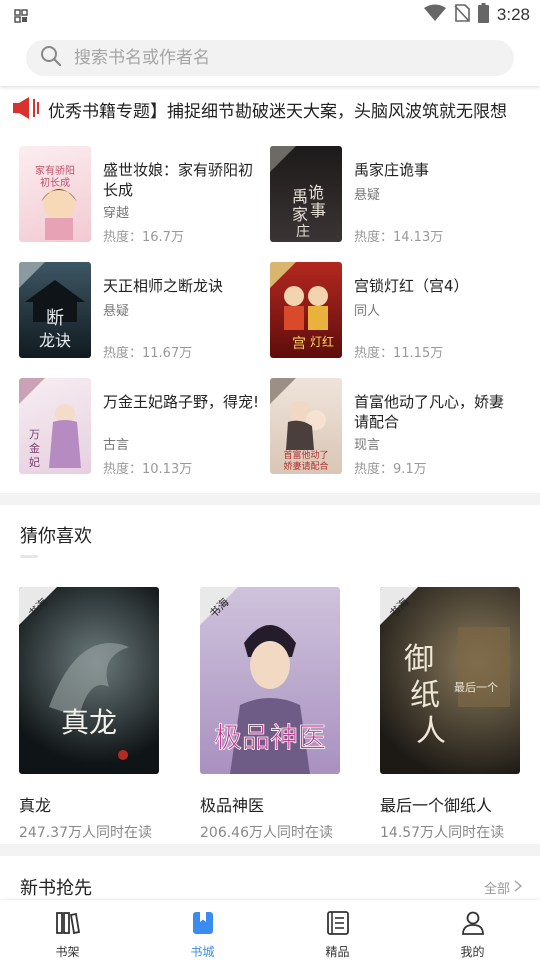 This screenshot has height=960, width=540. What do you see at coordinates (305, 466) in the screenshot?
I see `svg-text: 娇妻请配合` at bounding box center [305, 466].